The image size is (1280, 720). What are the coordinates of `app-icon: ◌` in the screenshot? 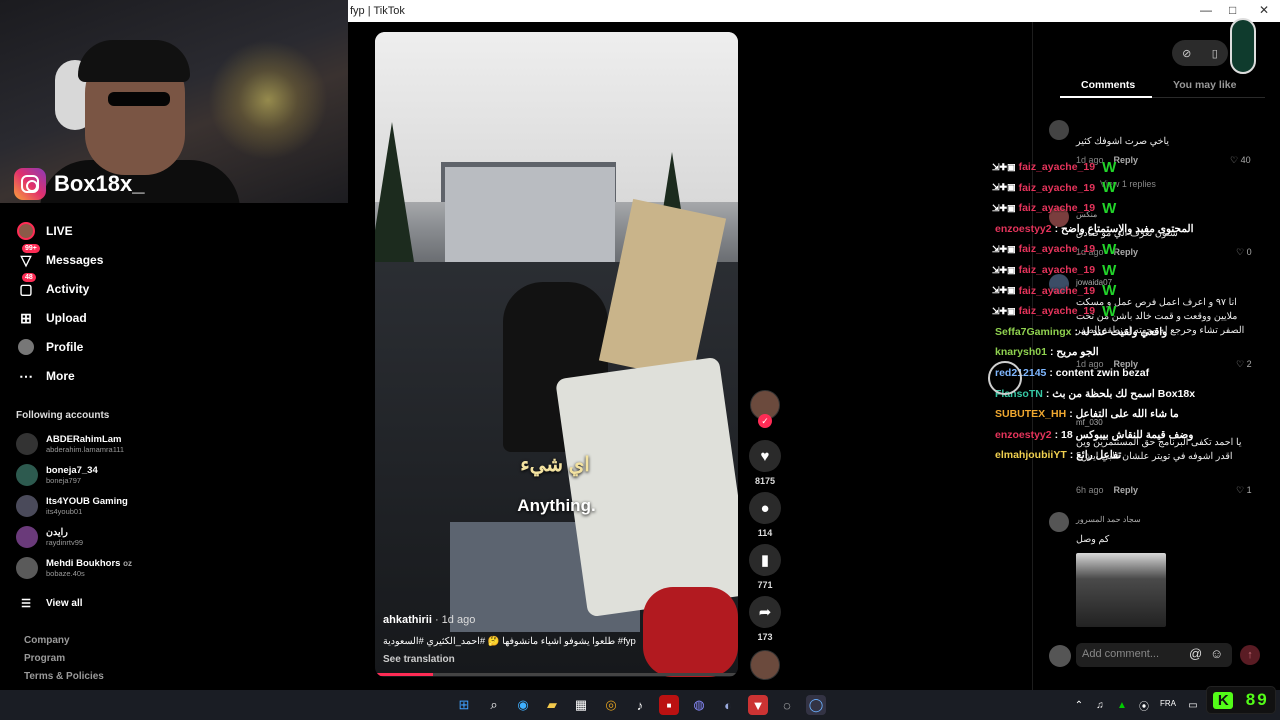 It's located at (787, 705).